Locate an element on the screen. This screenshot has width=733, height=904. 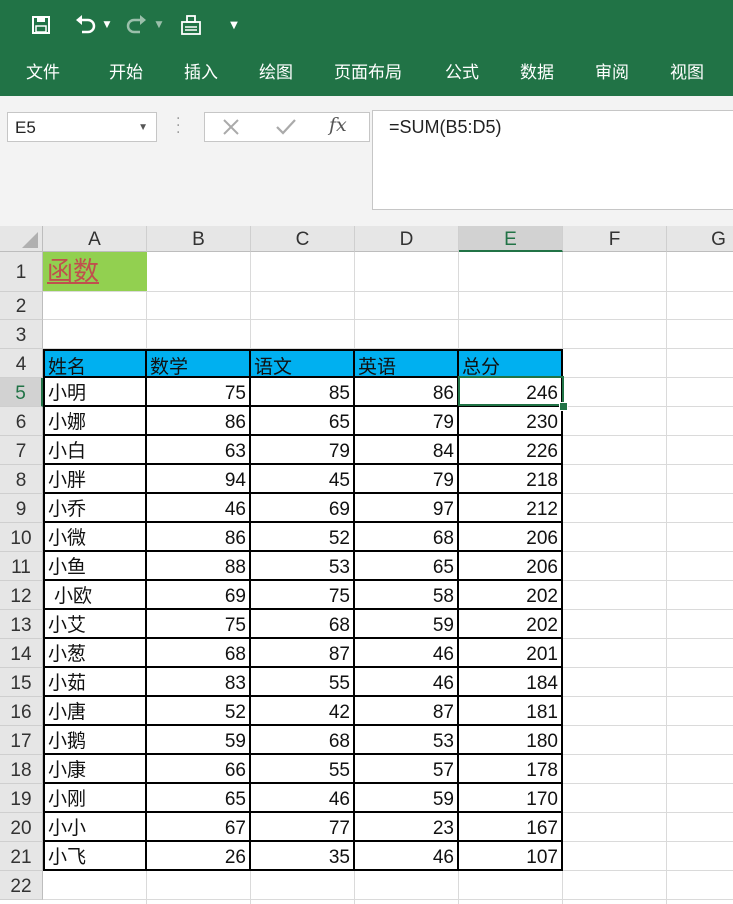
score-cell: 107 is located at coordinates (511, 856).